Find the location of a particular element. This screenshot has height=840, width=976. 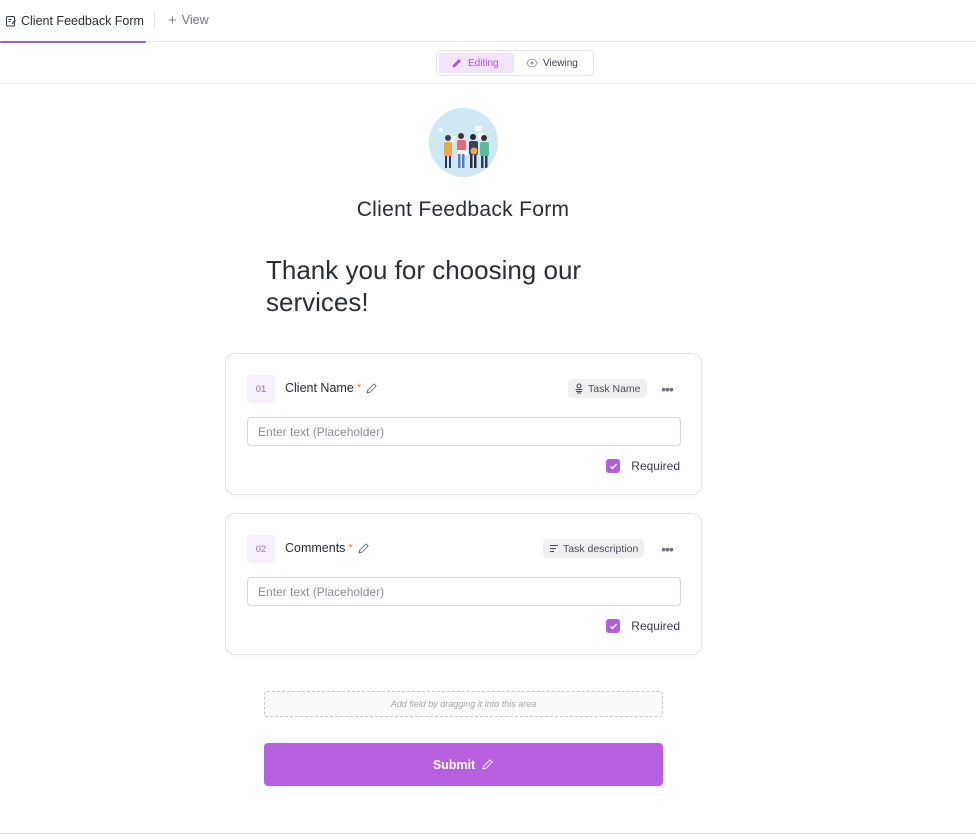

tab-client-feedback-form: Client Feedback Form is located at coordinates (73, 21).